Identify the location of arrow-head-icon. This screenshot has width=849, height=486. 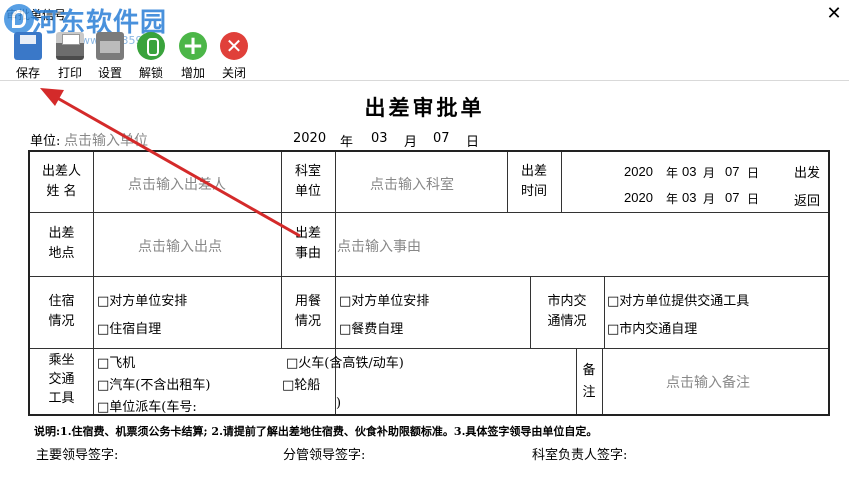
(52, 97).